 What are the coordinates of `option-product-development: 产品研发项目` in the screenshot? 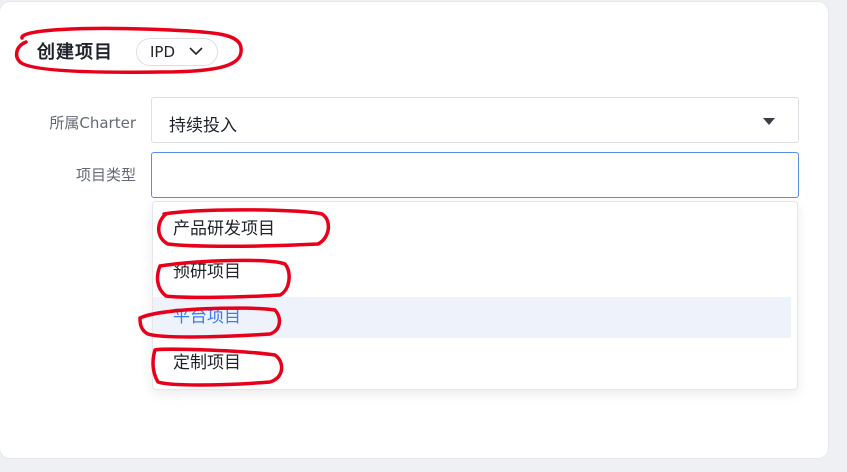 It's located at (472, 229).